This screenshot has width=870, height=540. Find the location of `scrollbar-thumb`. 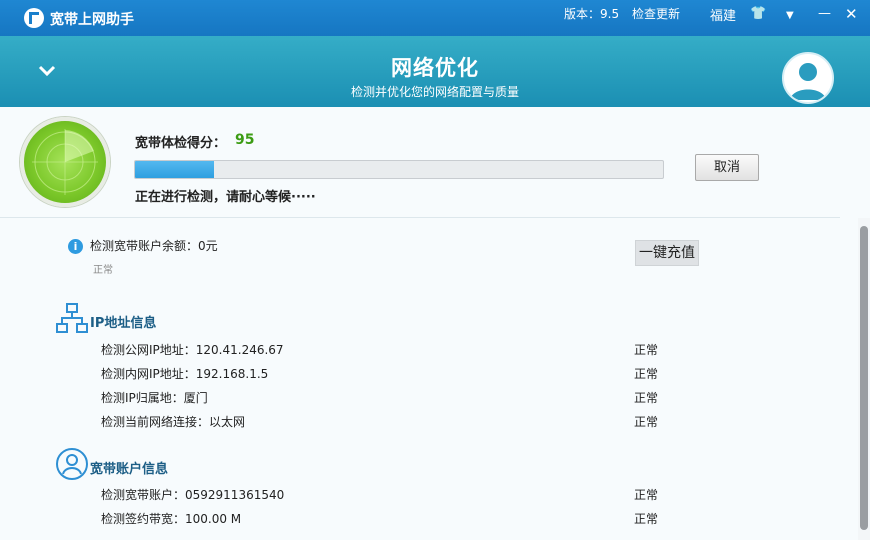

scrollbar-thumb is located at coordinates (864, 378).